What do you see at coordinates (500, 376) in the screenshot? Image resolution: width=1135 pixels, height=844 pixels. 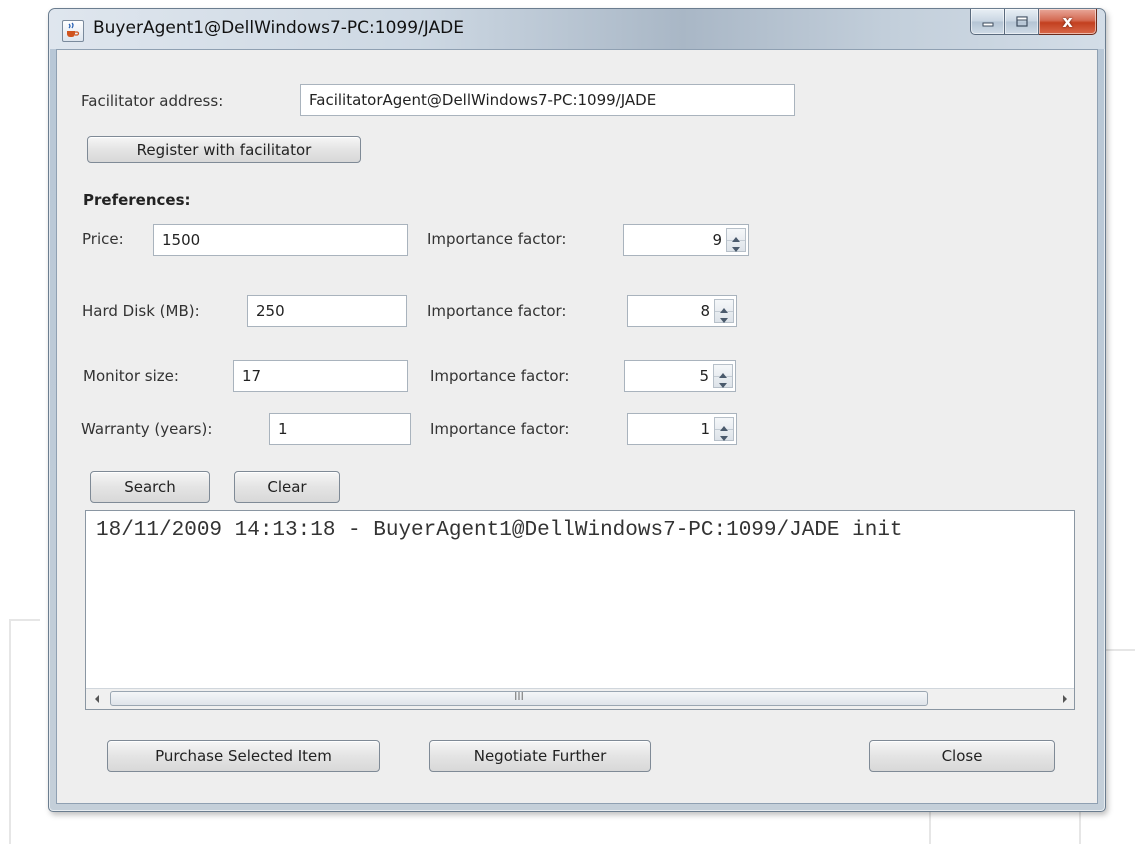 I see `monitor-size-importance-label: Importance factor:` at bounding box center [500, 376].